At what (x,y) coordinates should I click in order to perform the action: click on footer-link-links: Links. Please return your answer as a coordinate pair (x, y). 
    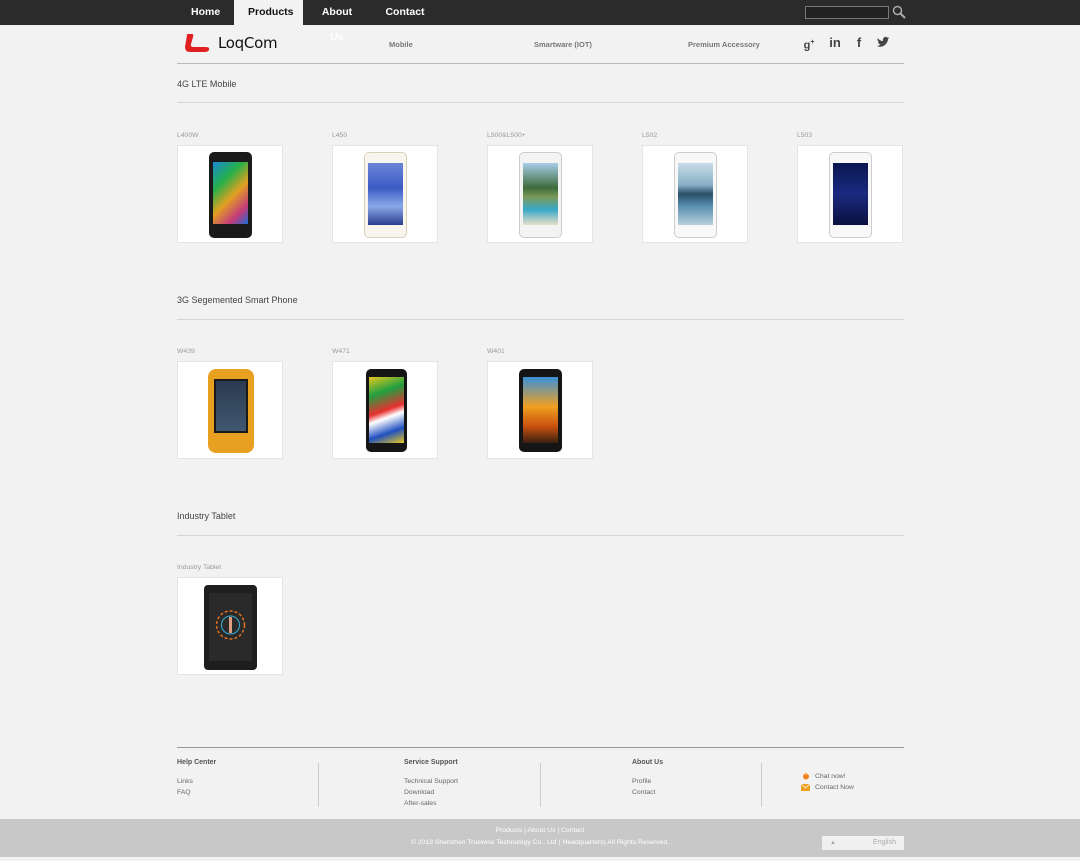
    Looking at the image, I should click on (185, 781).